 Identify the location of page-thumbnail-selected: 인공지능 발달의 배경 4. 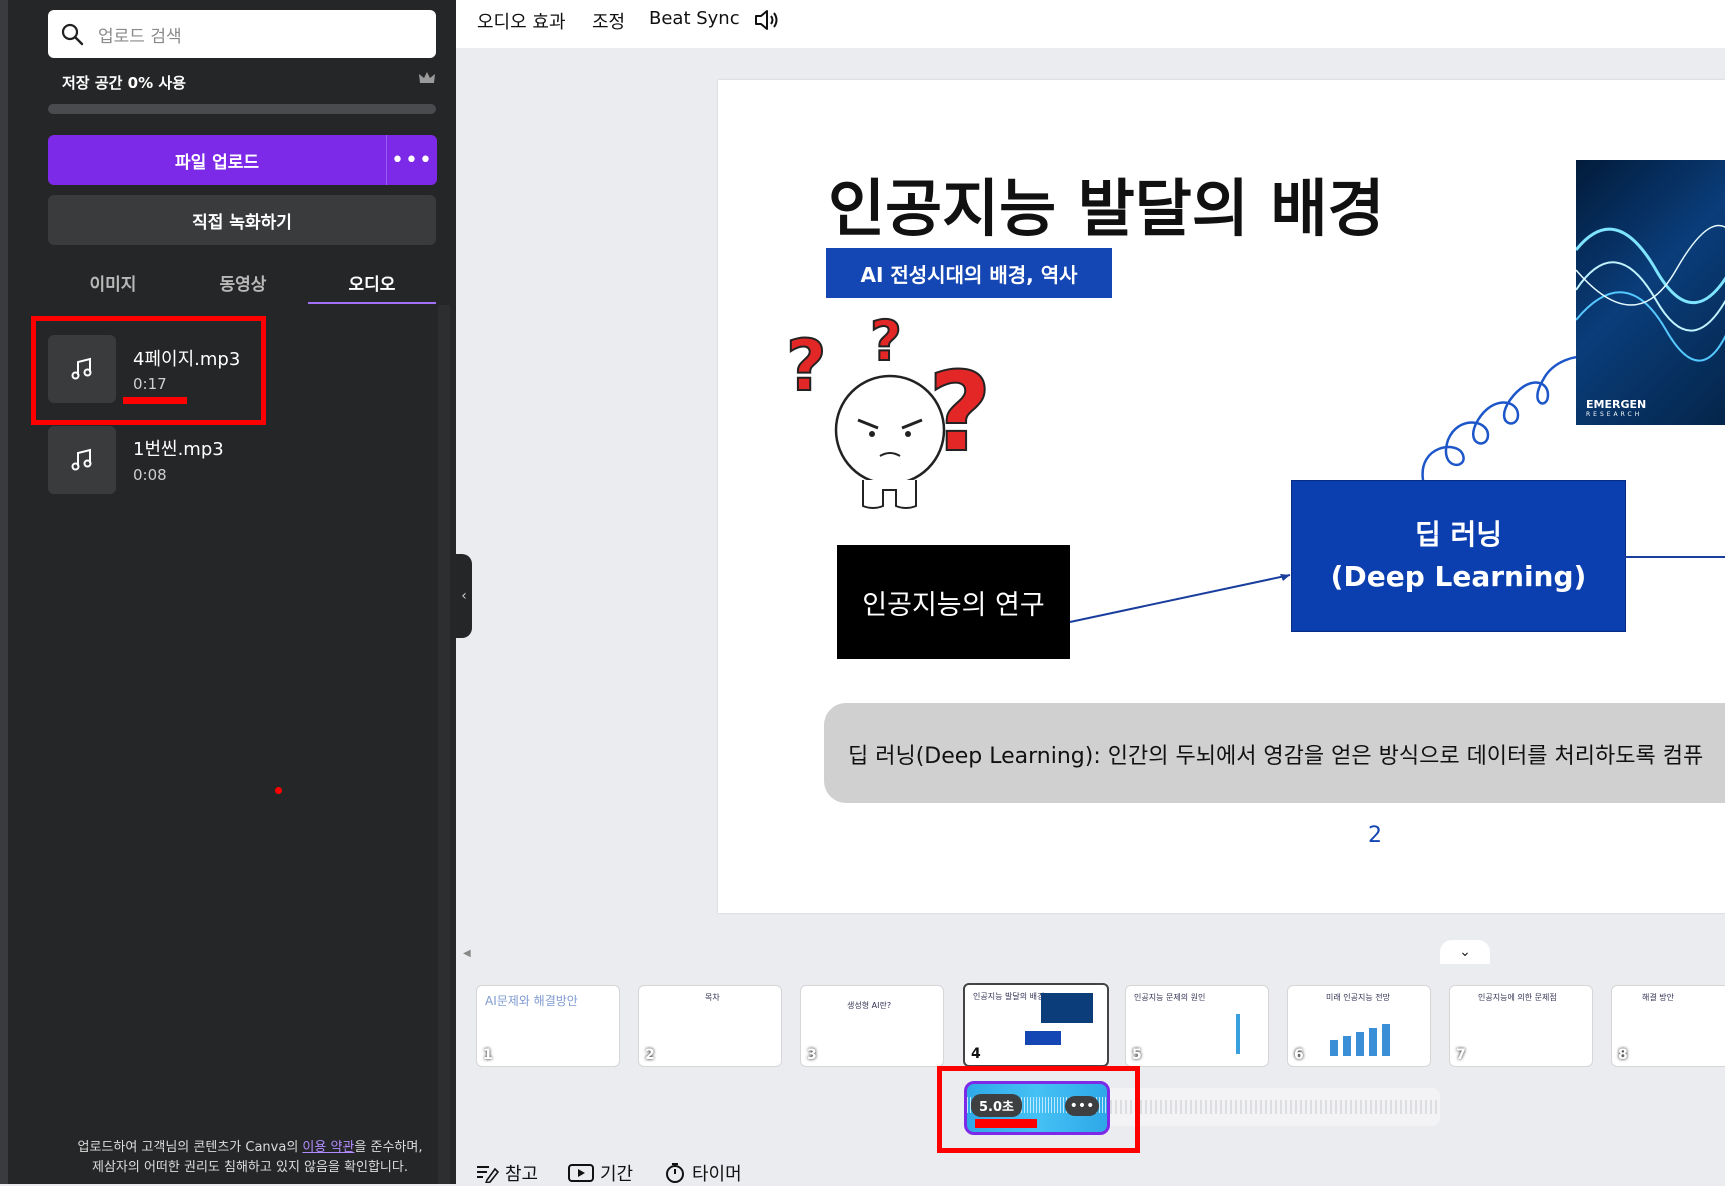
(1036, 1025).